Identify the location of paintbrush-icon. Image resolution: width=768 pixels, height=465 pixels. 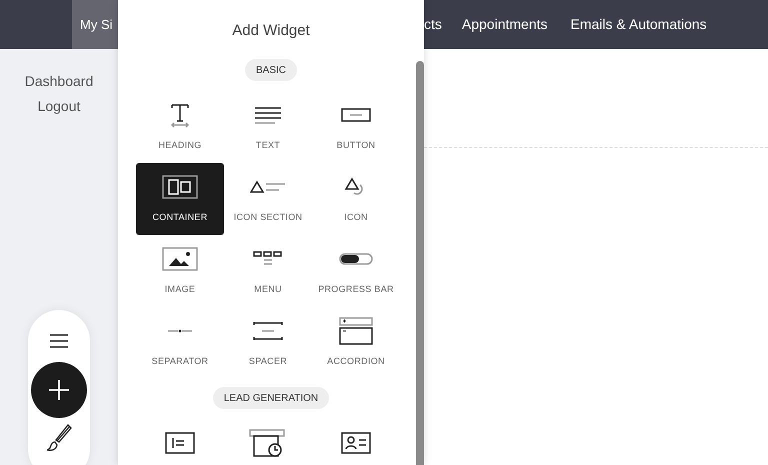
(59, 438).